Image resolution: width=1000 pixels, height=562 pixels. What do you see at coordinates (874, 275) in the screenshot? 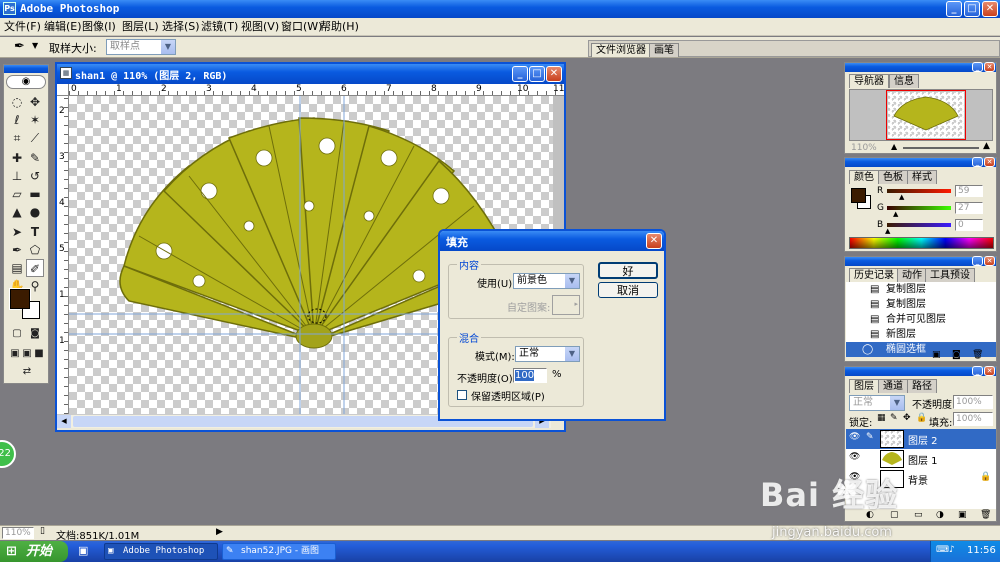
I see `tab-history: 历史记录` at bounding box center [874, 275].